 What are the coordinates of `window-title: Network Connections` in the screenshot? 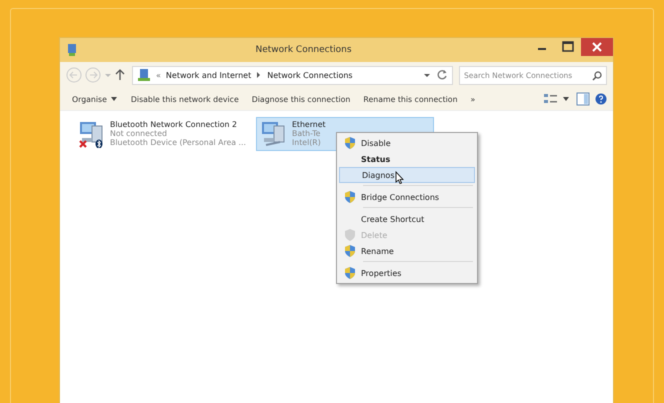 It's located at (303, 50).